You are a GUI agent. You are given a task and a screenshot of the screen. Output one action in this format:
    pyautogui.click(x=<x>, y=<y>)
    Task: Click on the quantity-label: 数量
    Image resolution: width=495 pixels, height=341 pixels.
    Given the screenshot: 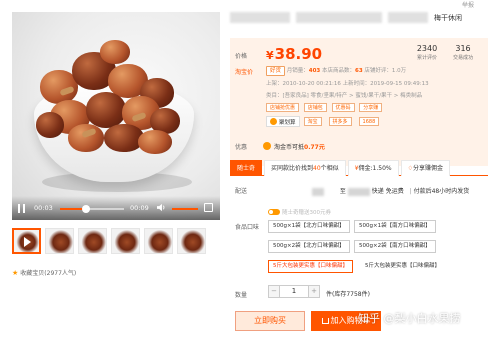 What is the action you would take?
    pyautogui.click(x=241, y=295)
    